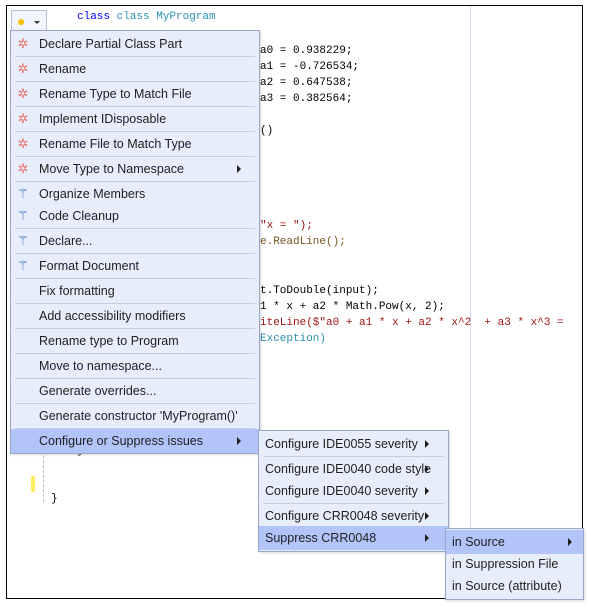 Image resolution: width=589 pixels, height=606 pixels. Describe the element at coordinates (33, 484) in the screenshot. I see `change-marker` at that location.